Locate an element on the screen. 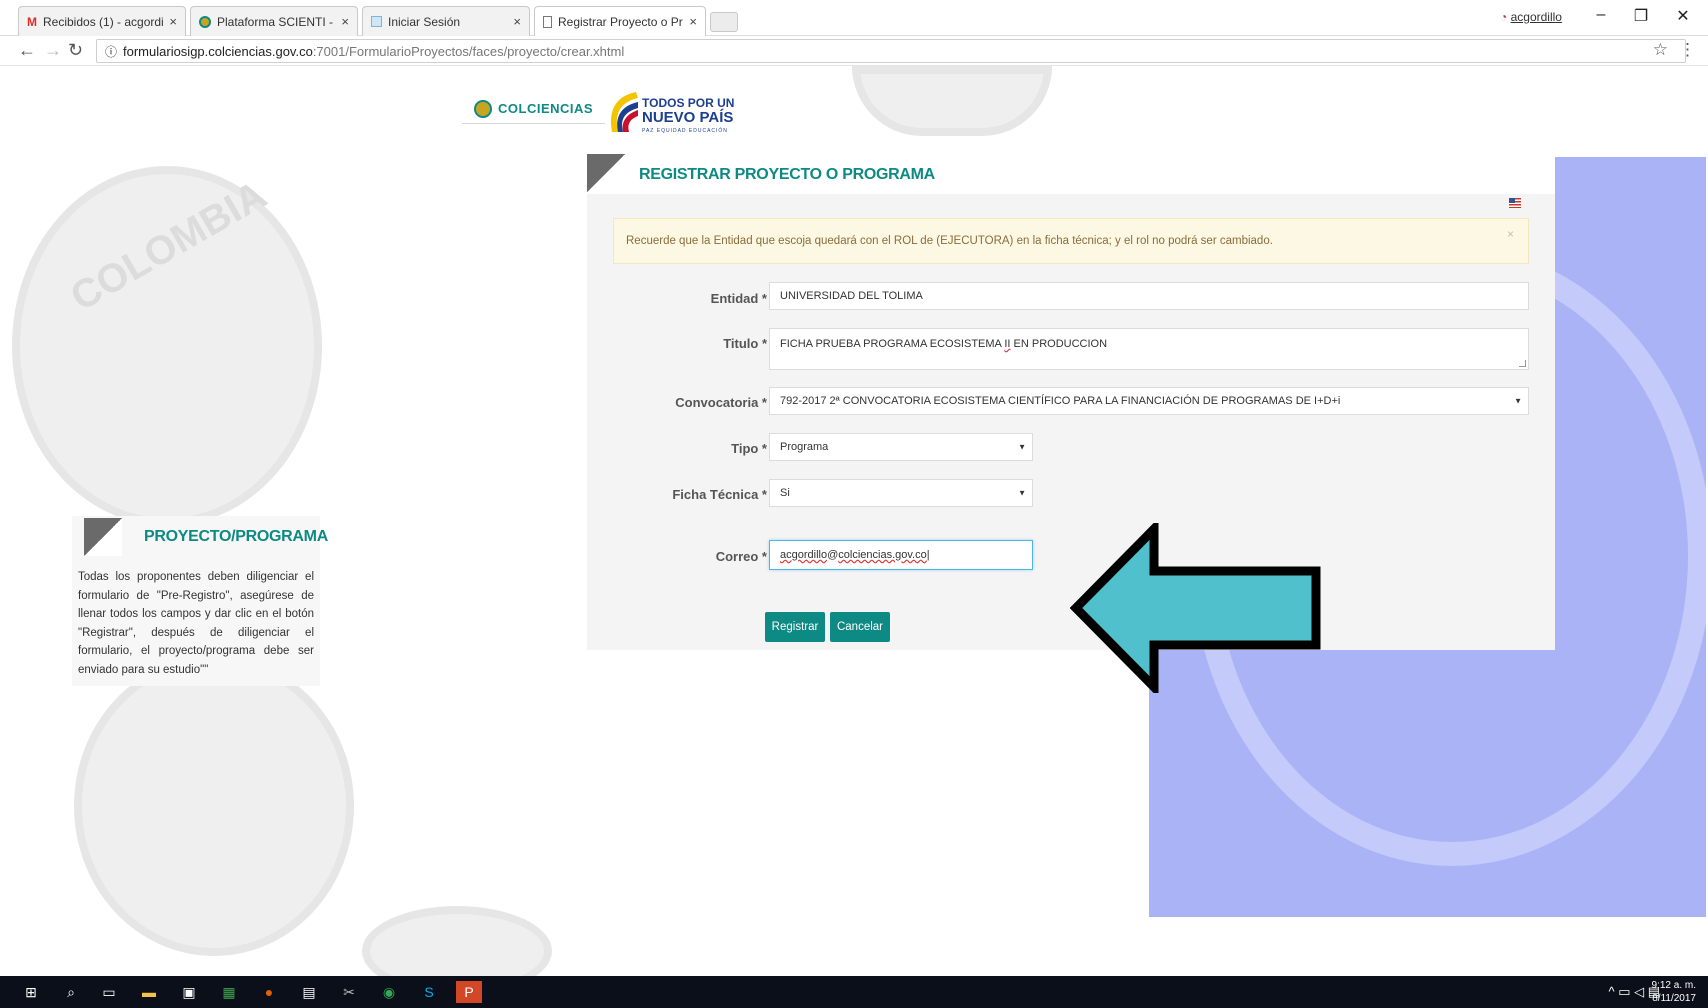 The width and height of the screenshot is (1708, 1008). page-title: REGISTRAR PROYECTO O PROGRAMA is located at coordinates (787, 174).